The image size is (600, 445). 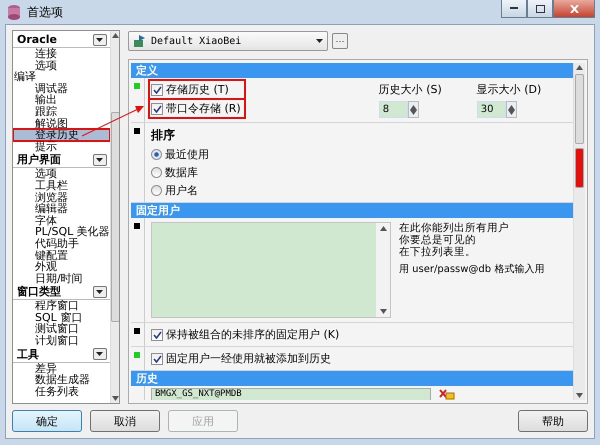 I want to click on scroll-marker, so click(x=579, y=168).